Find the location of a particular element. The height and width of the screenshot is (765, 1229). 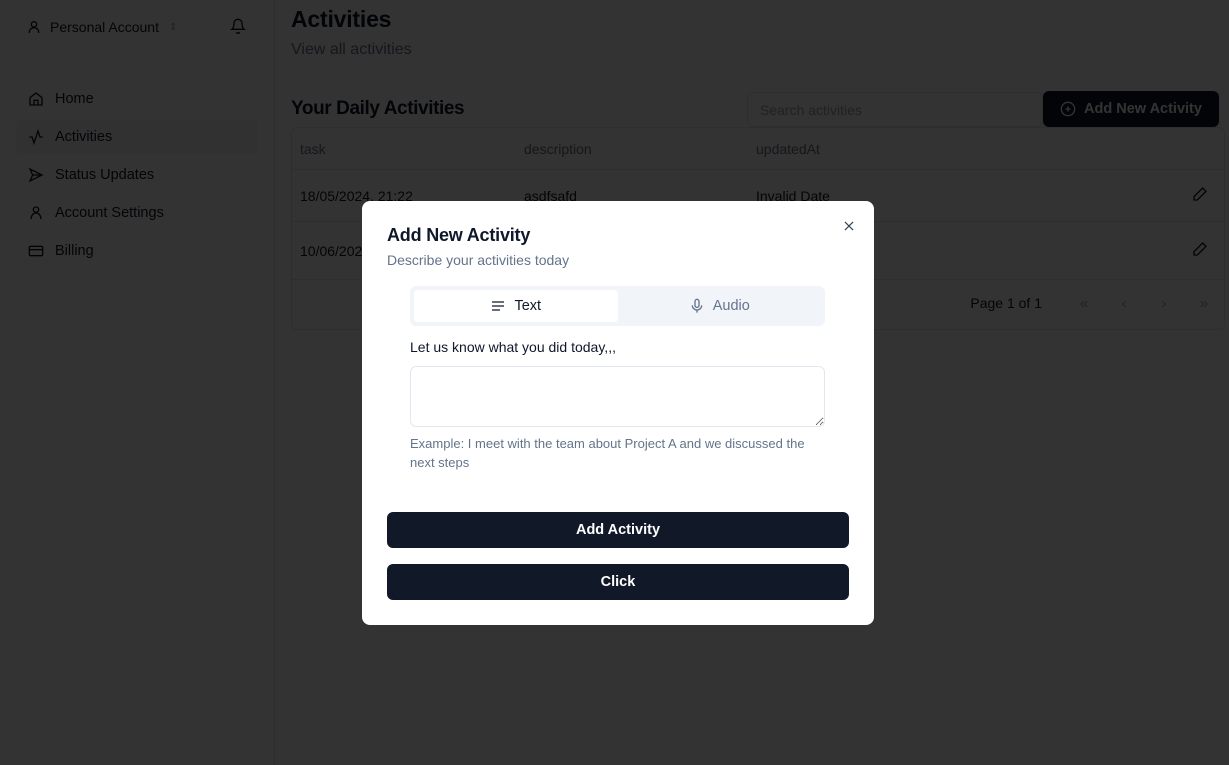

tab-label: Audio is located at coordinates (731, 306).